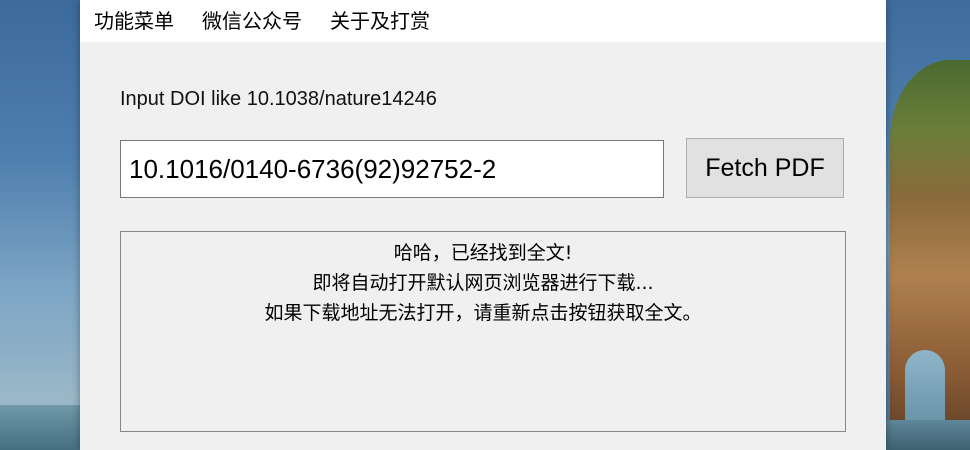  Describe the element at coordinates (392, 169) in the screenshot. I see `doi-input` at that location.